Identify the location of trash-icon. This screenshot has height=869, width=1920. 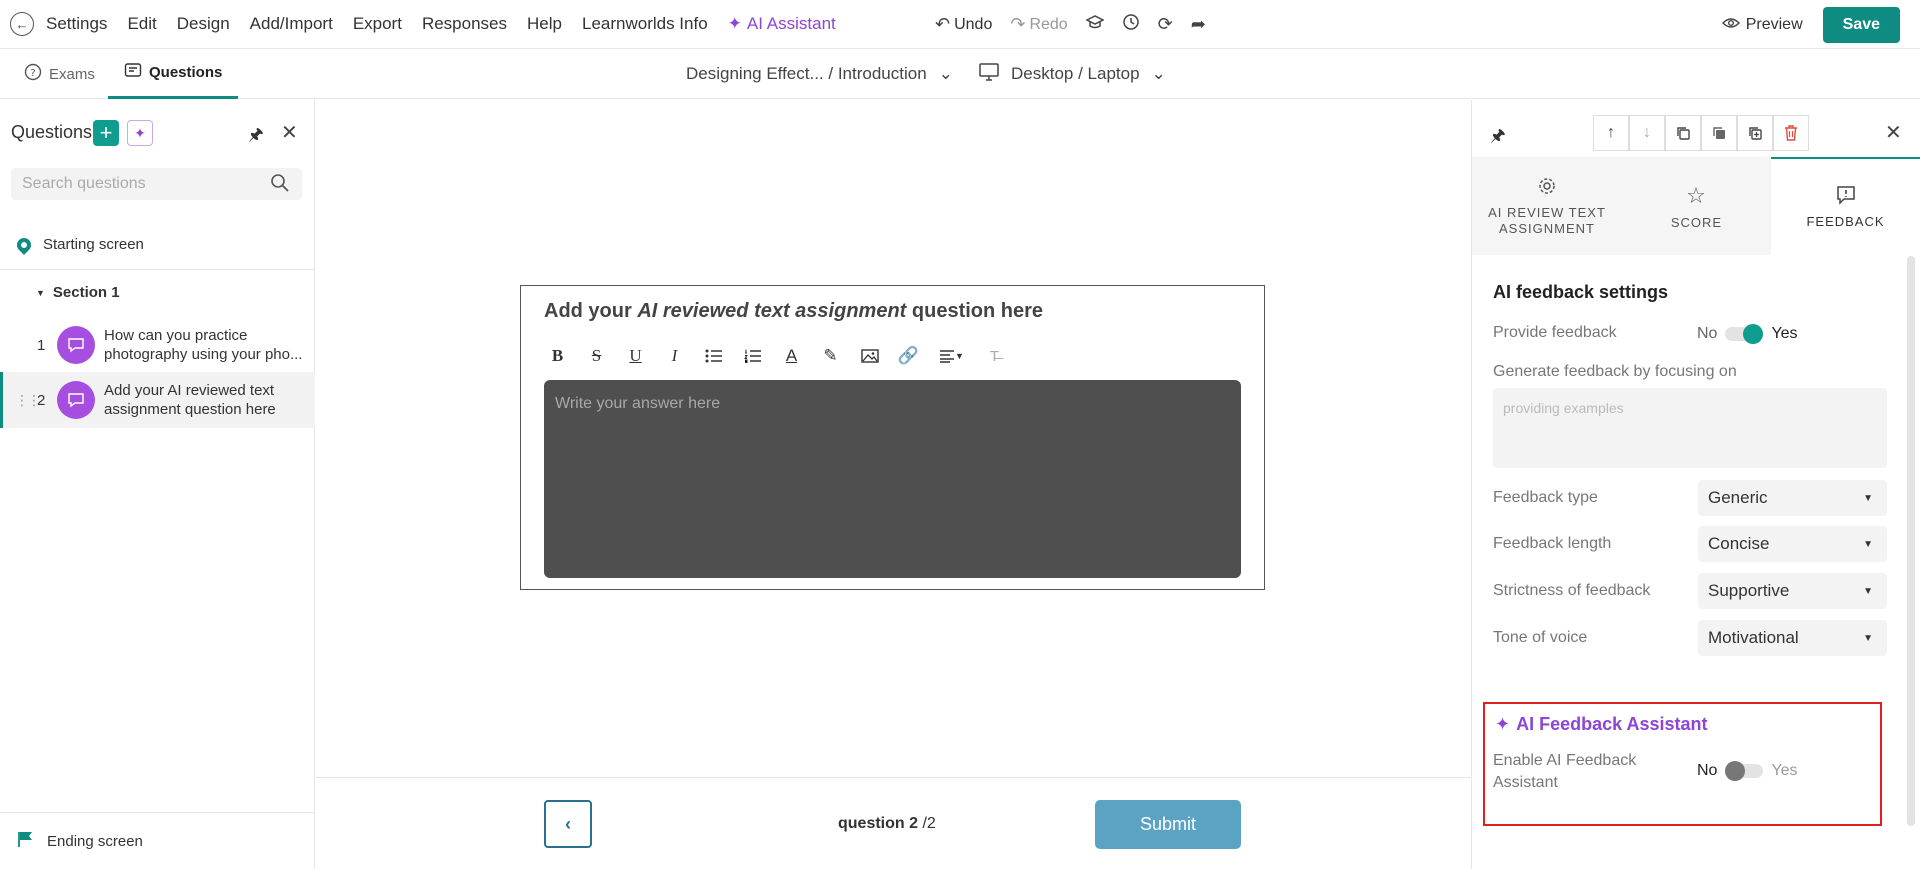
(1791, 133).